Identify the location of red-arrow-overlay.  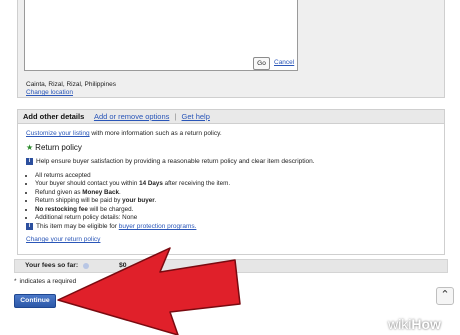
(149, 291).